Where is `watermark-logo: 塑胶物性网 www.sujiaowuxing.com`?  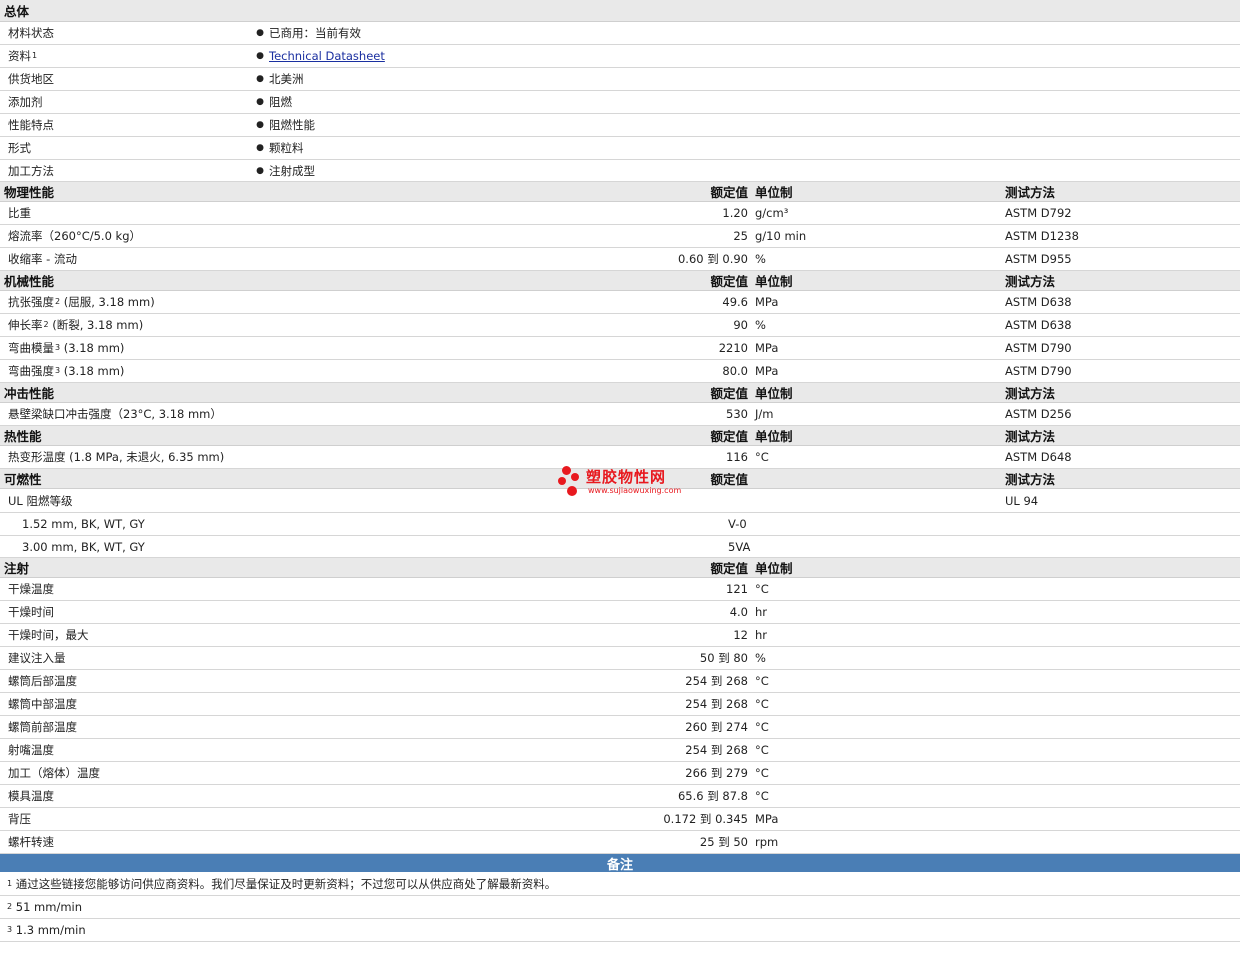 watermark-logo: 塑胶物性网 www.sujiaowuxing.com is located at coordinates (626, 482).